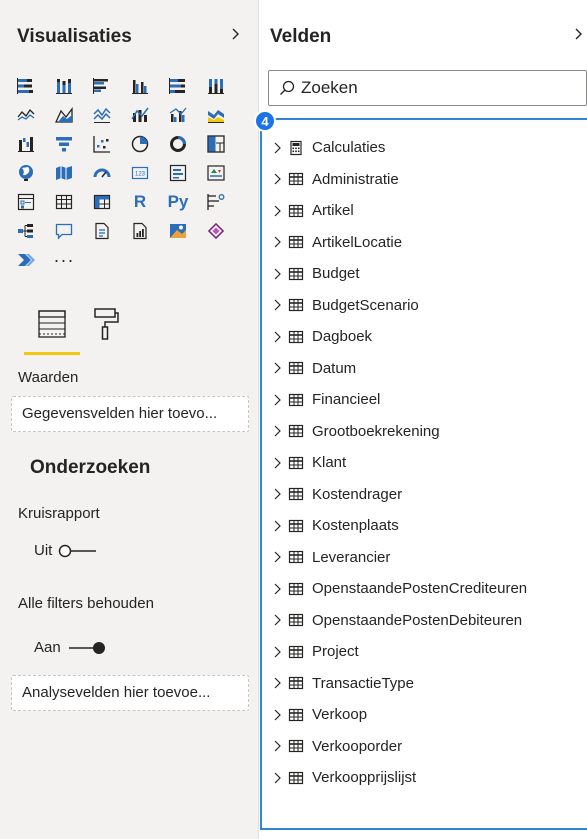 The image size is (587, 839). What do you see at coordinates (333, 211) in the screenshot?
I see `field-table-name: Artikel` at bounding box center [333, 211].